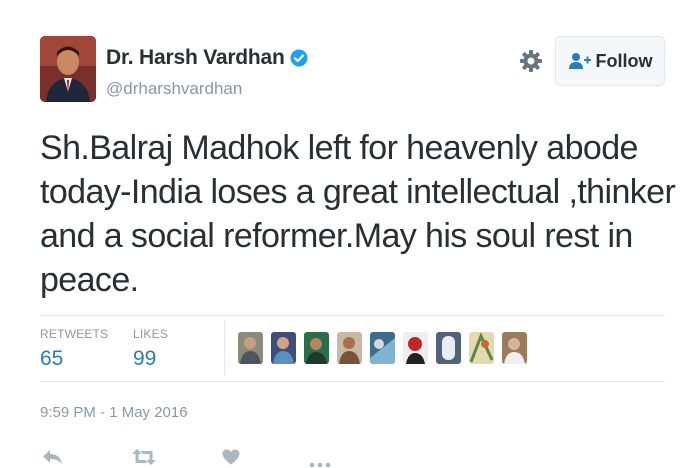  I want to click on likes-stat: LIKES 99, so click(150, 349).